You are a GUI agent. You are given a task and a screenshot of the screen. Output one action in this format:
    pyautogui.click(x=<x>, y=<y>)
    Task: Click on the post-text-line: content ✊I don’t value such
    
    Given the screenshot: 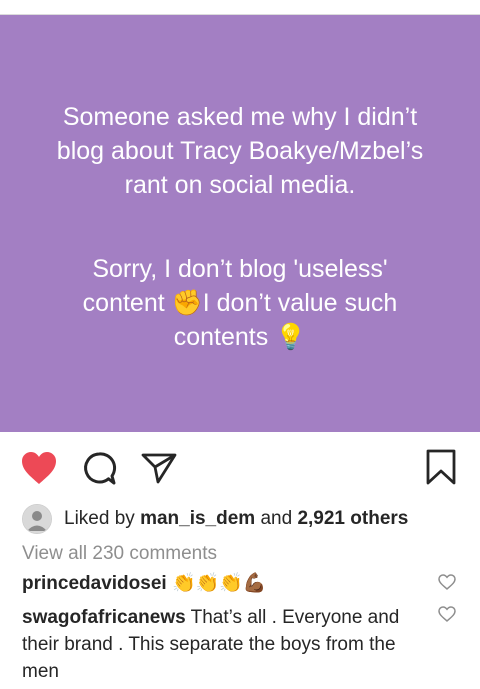 What is the action you would take?
    pyautogui.click(x=240, y=303)
    